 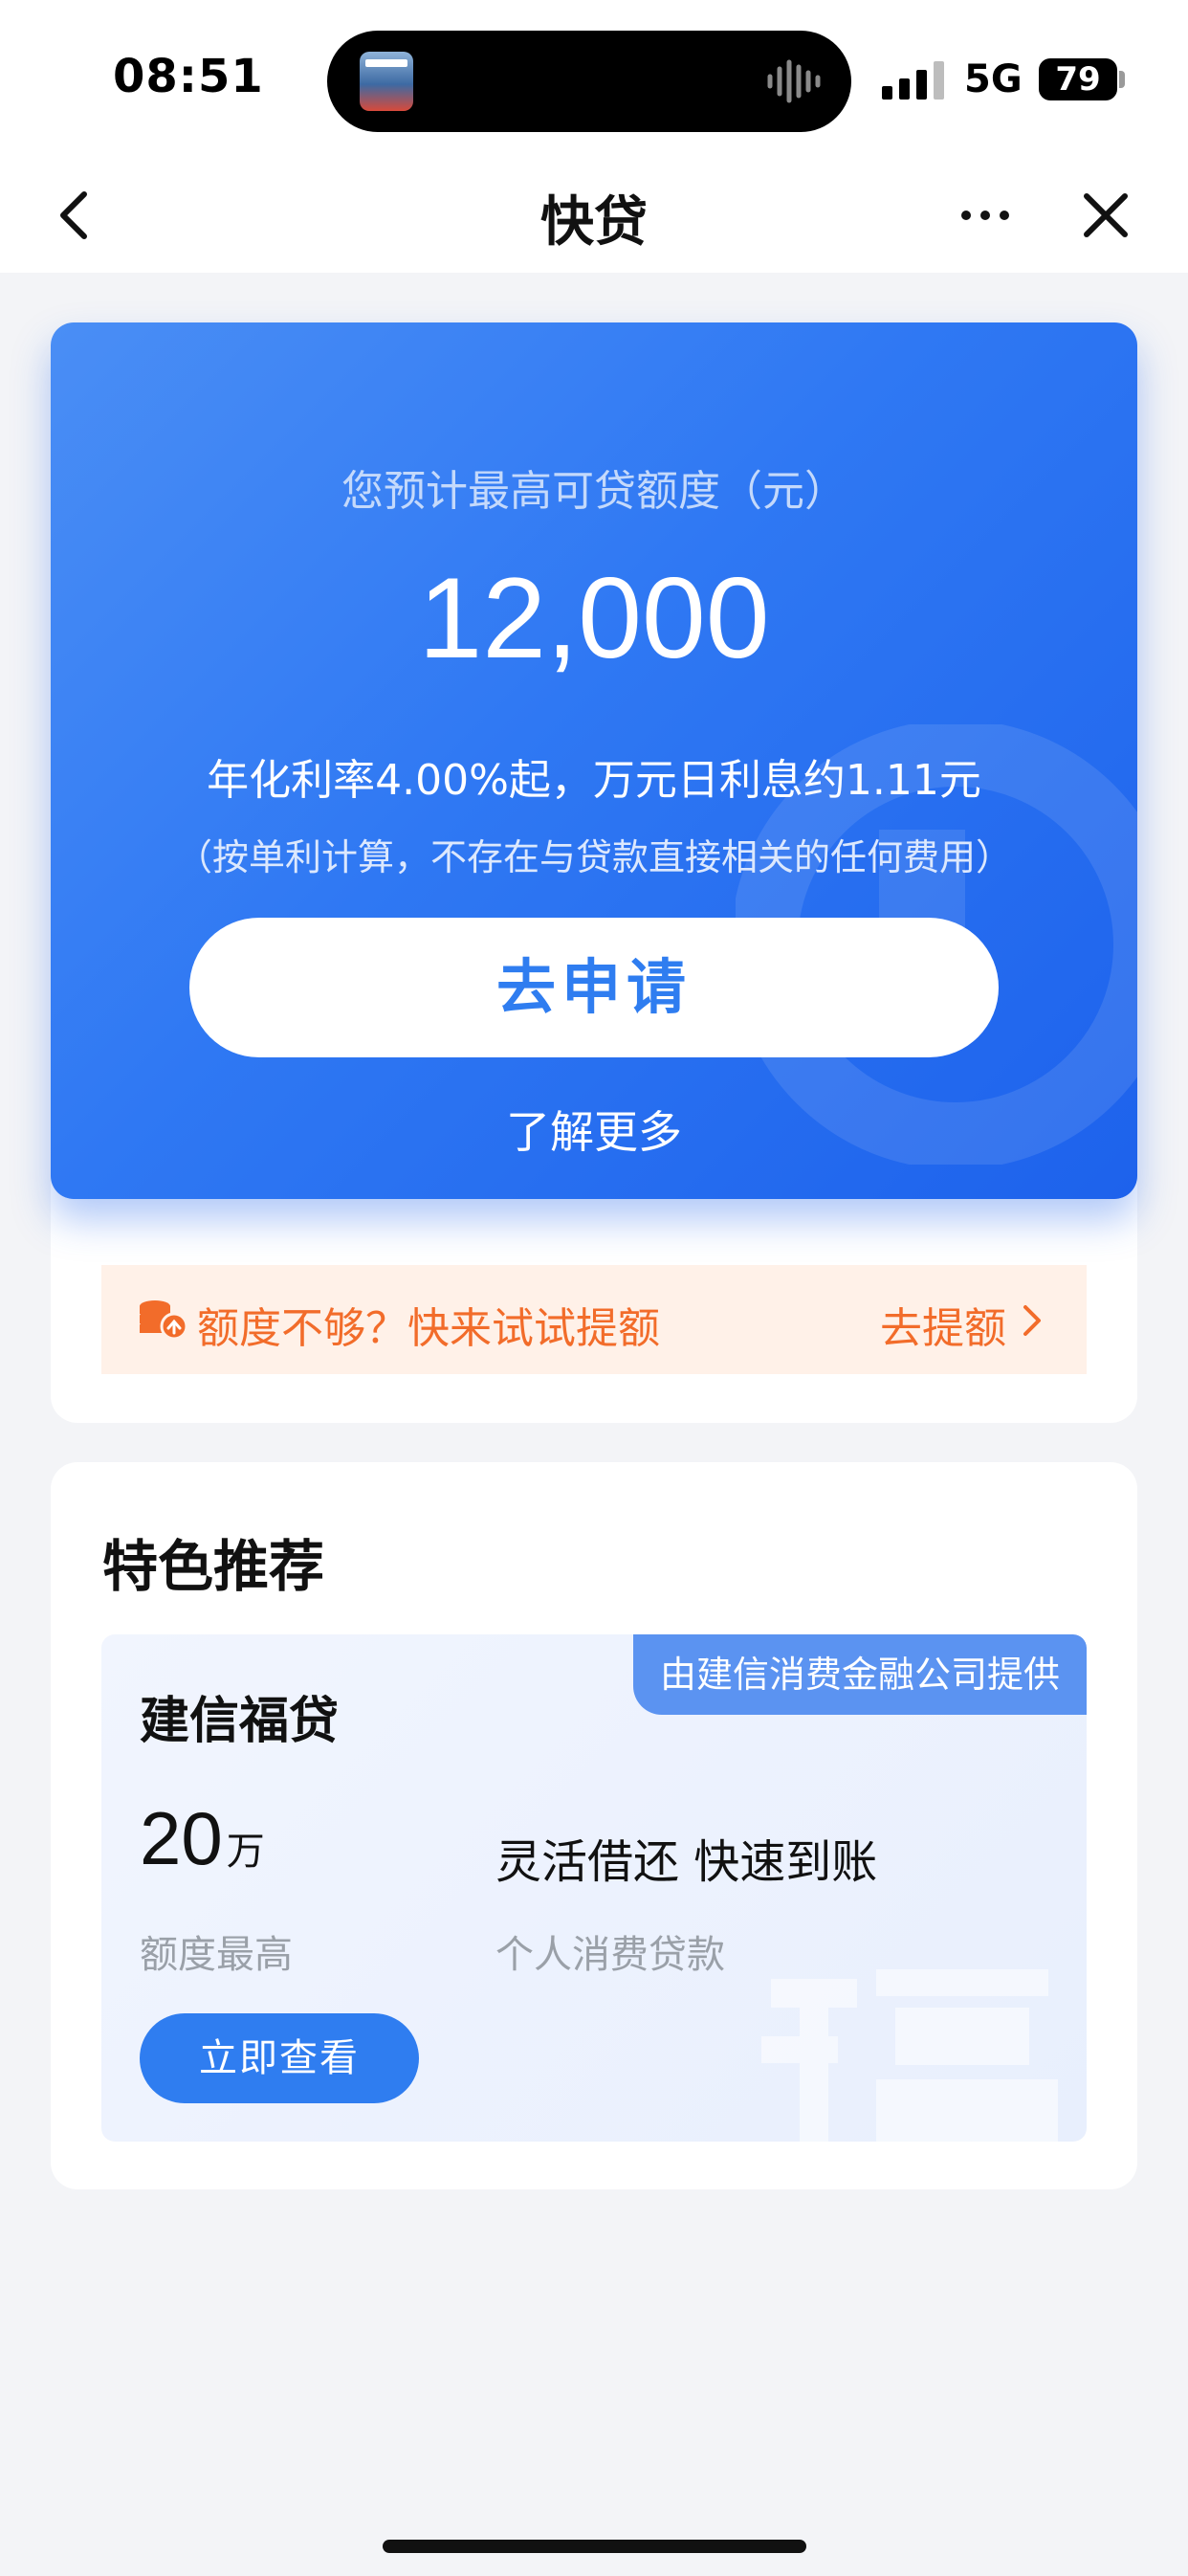 What do you see at coordinates (386, 81) in the screenshot?
I see `app-thumbnail-icon` at bounding box center [386, 81].